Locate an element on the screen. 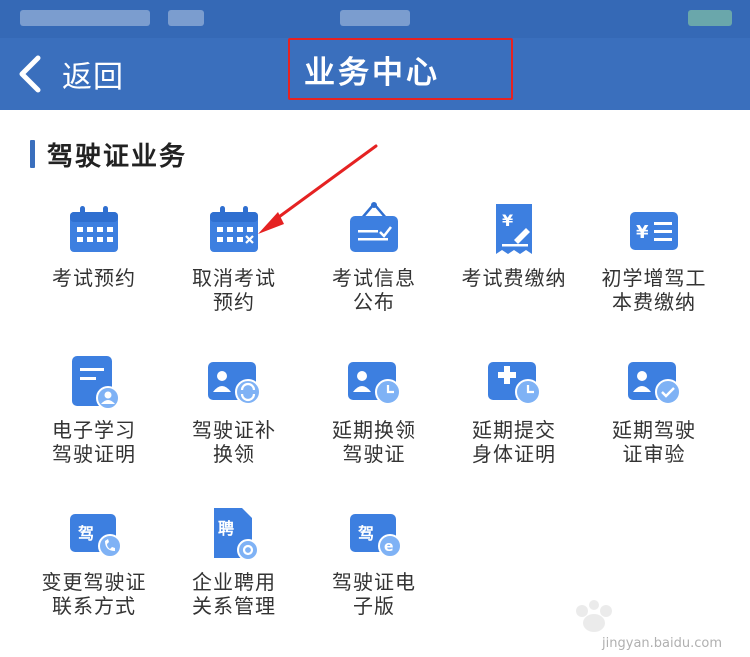 The height and width of the screenshot is (657, 750). service-exam-fee: ¥ 考试费缴纳 is located at coordinates (514, 245).